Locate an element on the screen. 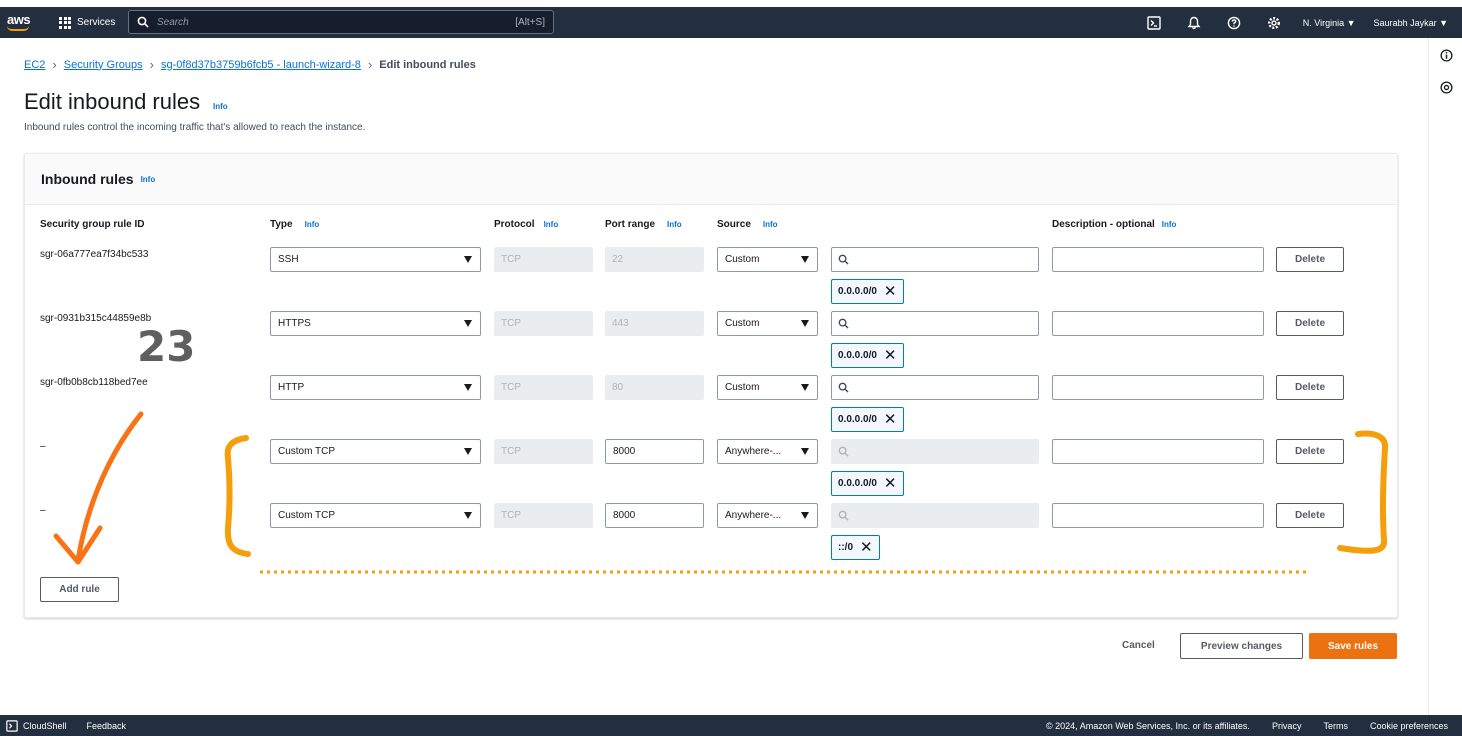 The height and width of the screenshot is (736, 1462). cloudshell-link: CloudShell is located at coordinates (36, 725).